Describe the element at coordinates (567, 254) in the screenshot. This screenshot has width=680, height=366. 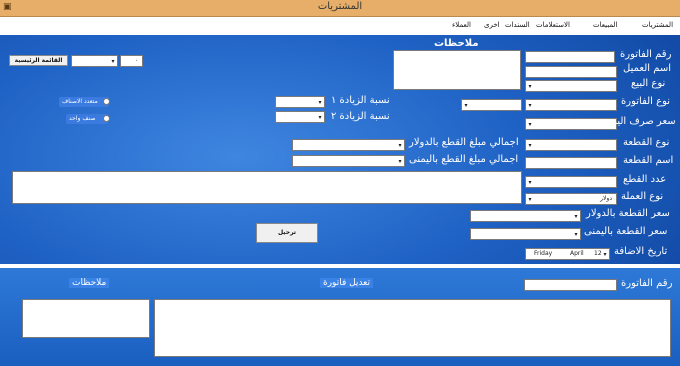
I see `date-added-picker: Friday April 12 ▾` at that location.